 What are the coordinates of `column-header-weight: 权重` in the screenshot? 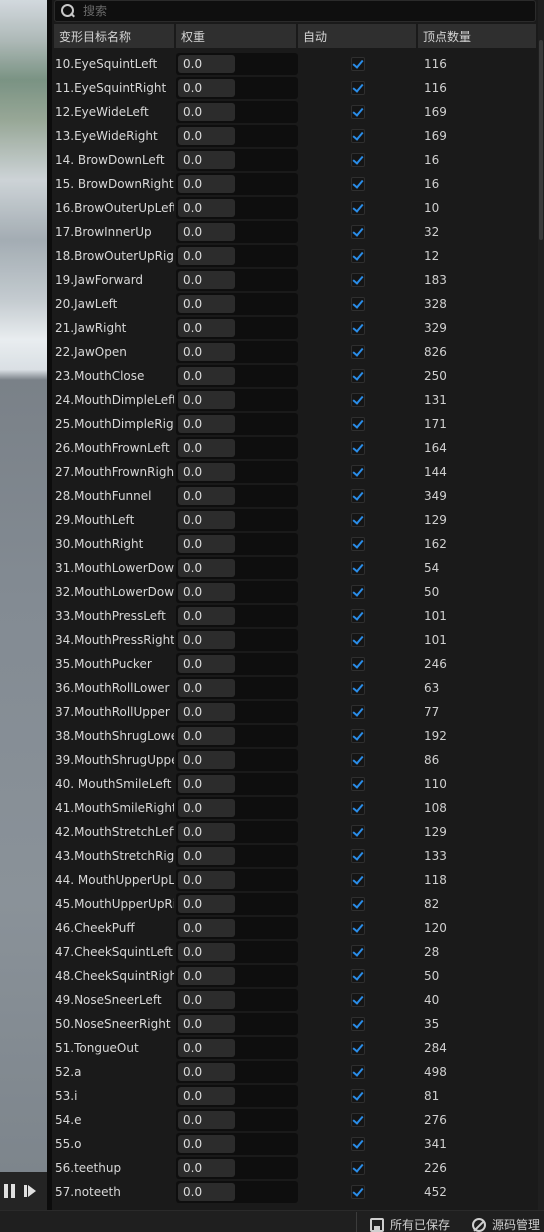 It's located at (237, 36).